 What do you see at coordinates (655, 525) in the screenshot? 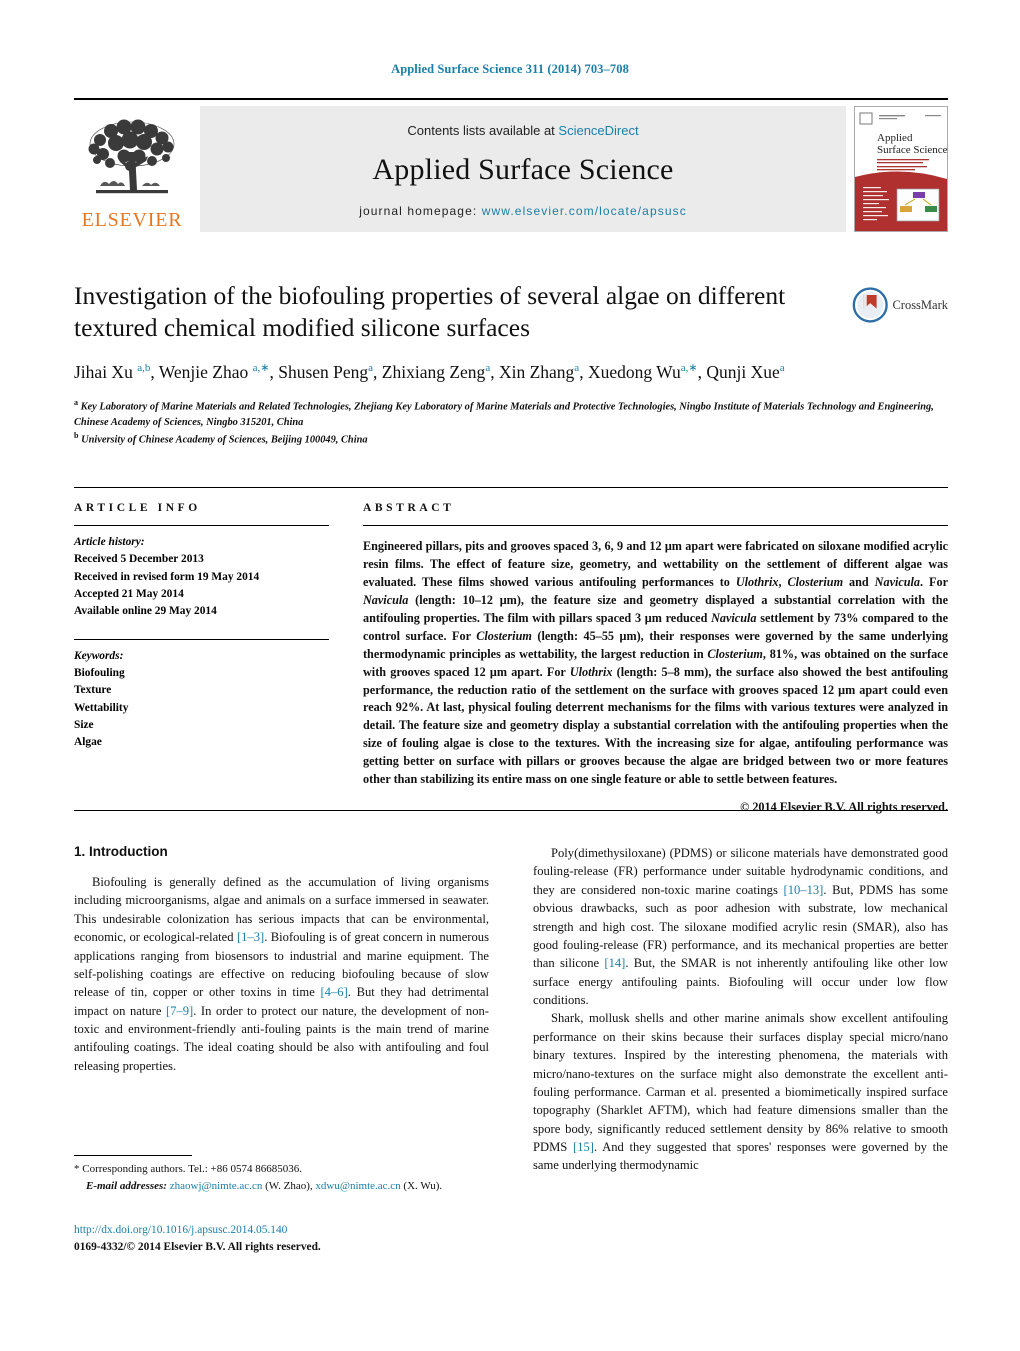
I see `abstract-rule-top` at bounding box center [655, 525].